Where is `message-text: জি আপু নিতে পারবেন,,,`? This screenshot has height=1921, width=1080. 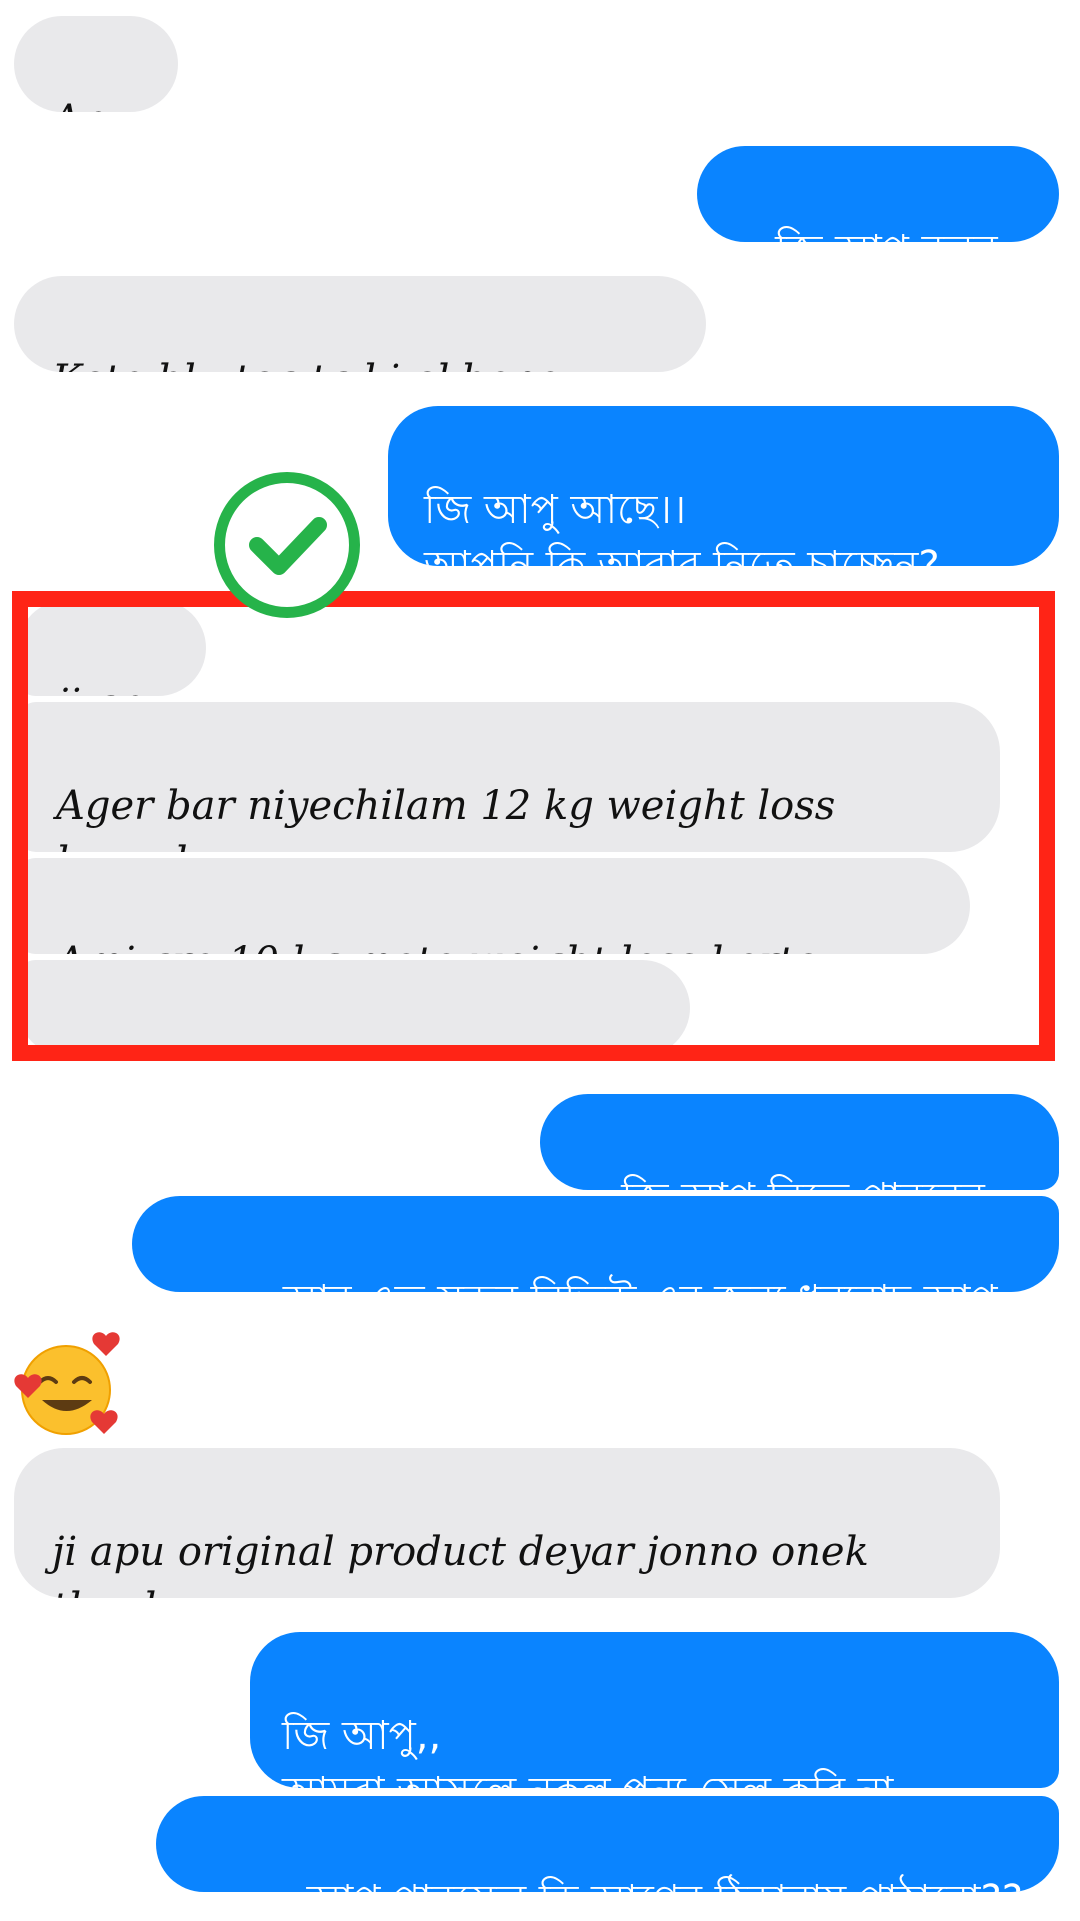
message-text: জি আপু নিতে পারবেন,,, is located at coordinates (822, 1182).